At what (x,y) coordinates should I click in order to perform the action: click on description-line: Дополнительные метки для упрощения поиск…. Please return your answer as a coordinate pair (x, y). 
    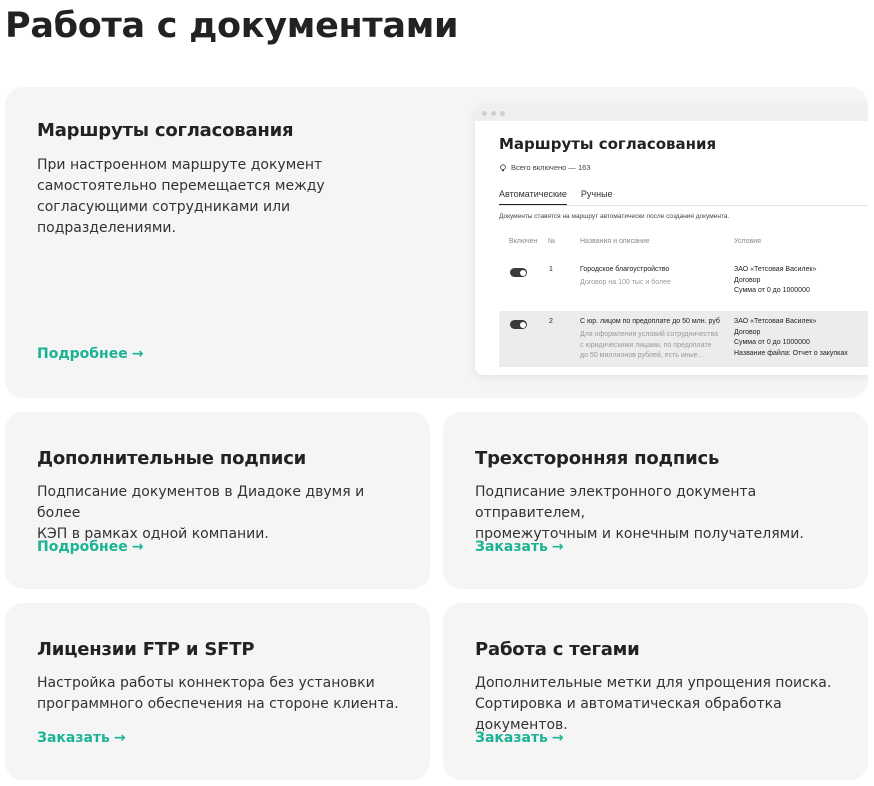
    Looking at the image, I should click on (653, 683).